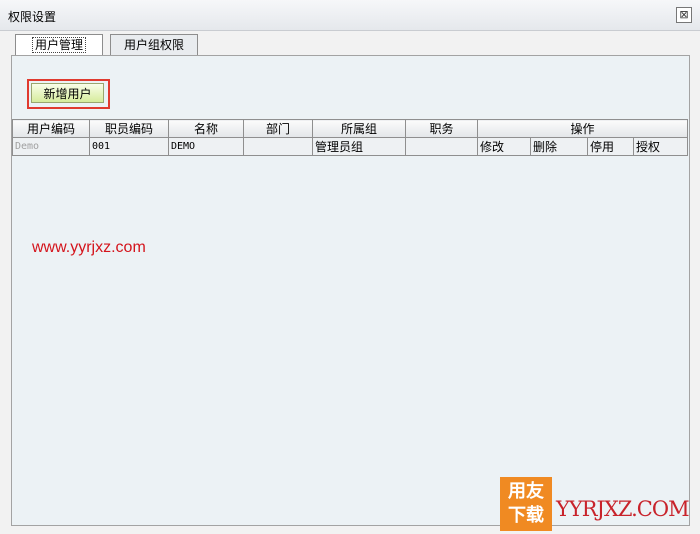 Image resolution: width=700 pixels, height=534 pixels. What do you see at coordinates (441, 146) in the screenshot?
I see `cell-position` at bounding box center [441, 146].